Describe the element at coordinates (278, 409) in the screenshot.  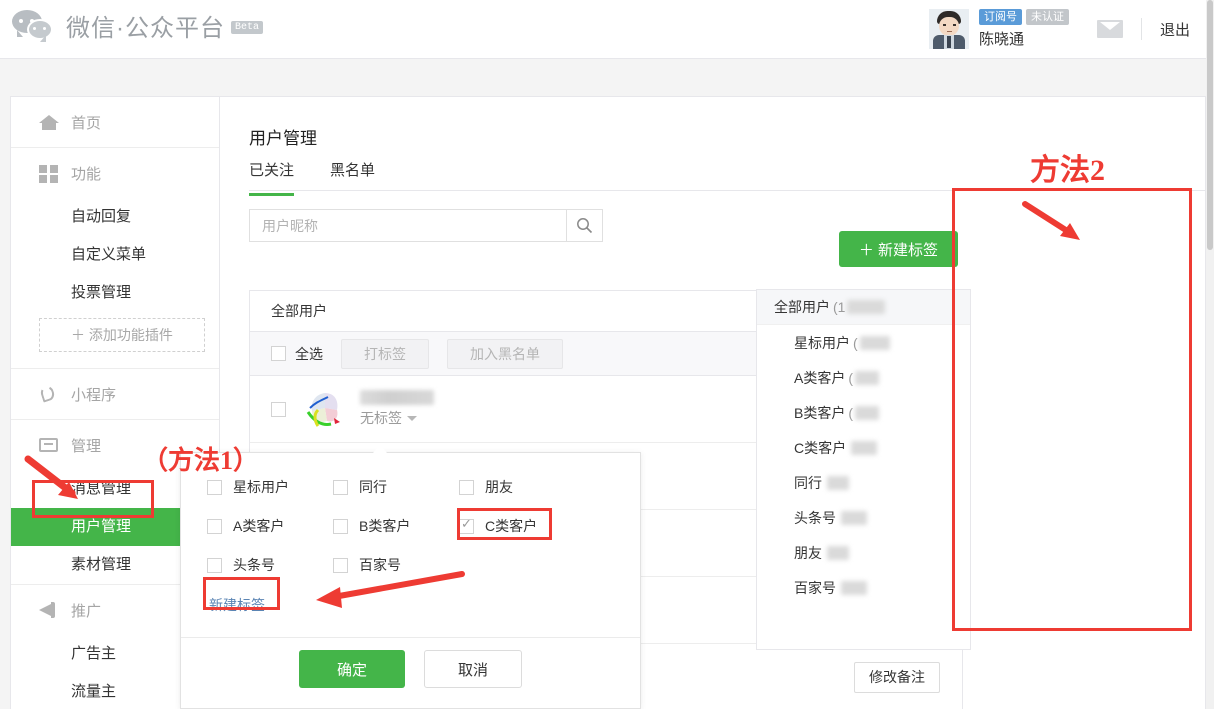
I see `row-checkbox` at that location.